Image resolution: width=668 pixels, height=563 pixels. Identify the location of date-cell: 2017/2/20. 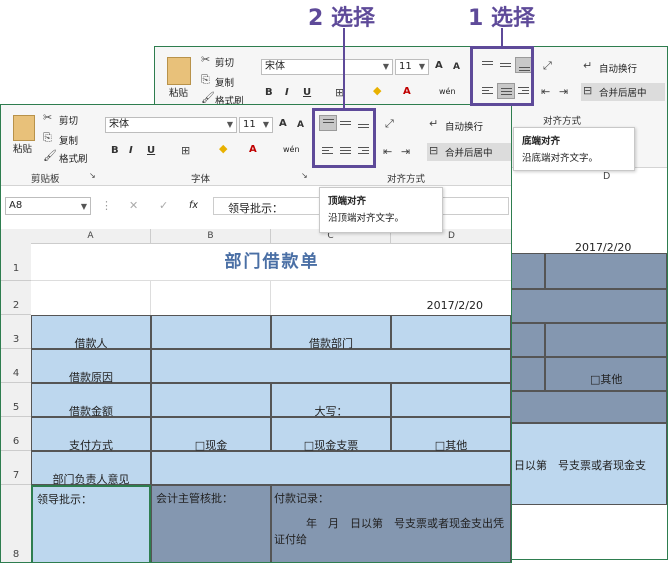
(391, 298).